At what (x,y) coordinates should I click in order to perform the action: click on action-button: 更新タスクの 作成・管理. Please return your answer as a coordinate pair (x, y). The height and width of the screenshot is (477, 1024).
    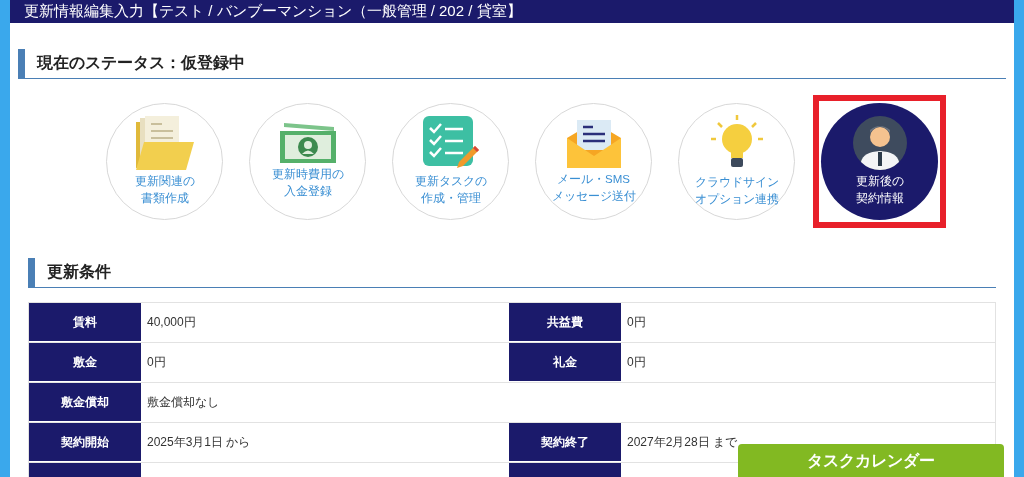
    Looking at the image, I should click on (450, 161).